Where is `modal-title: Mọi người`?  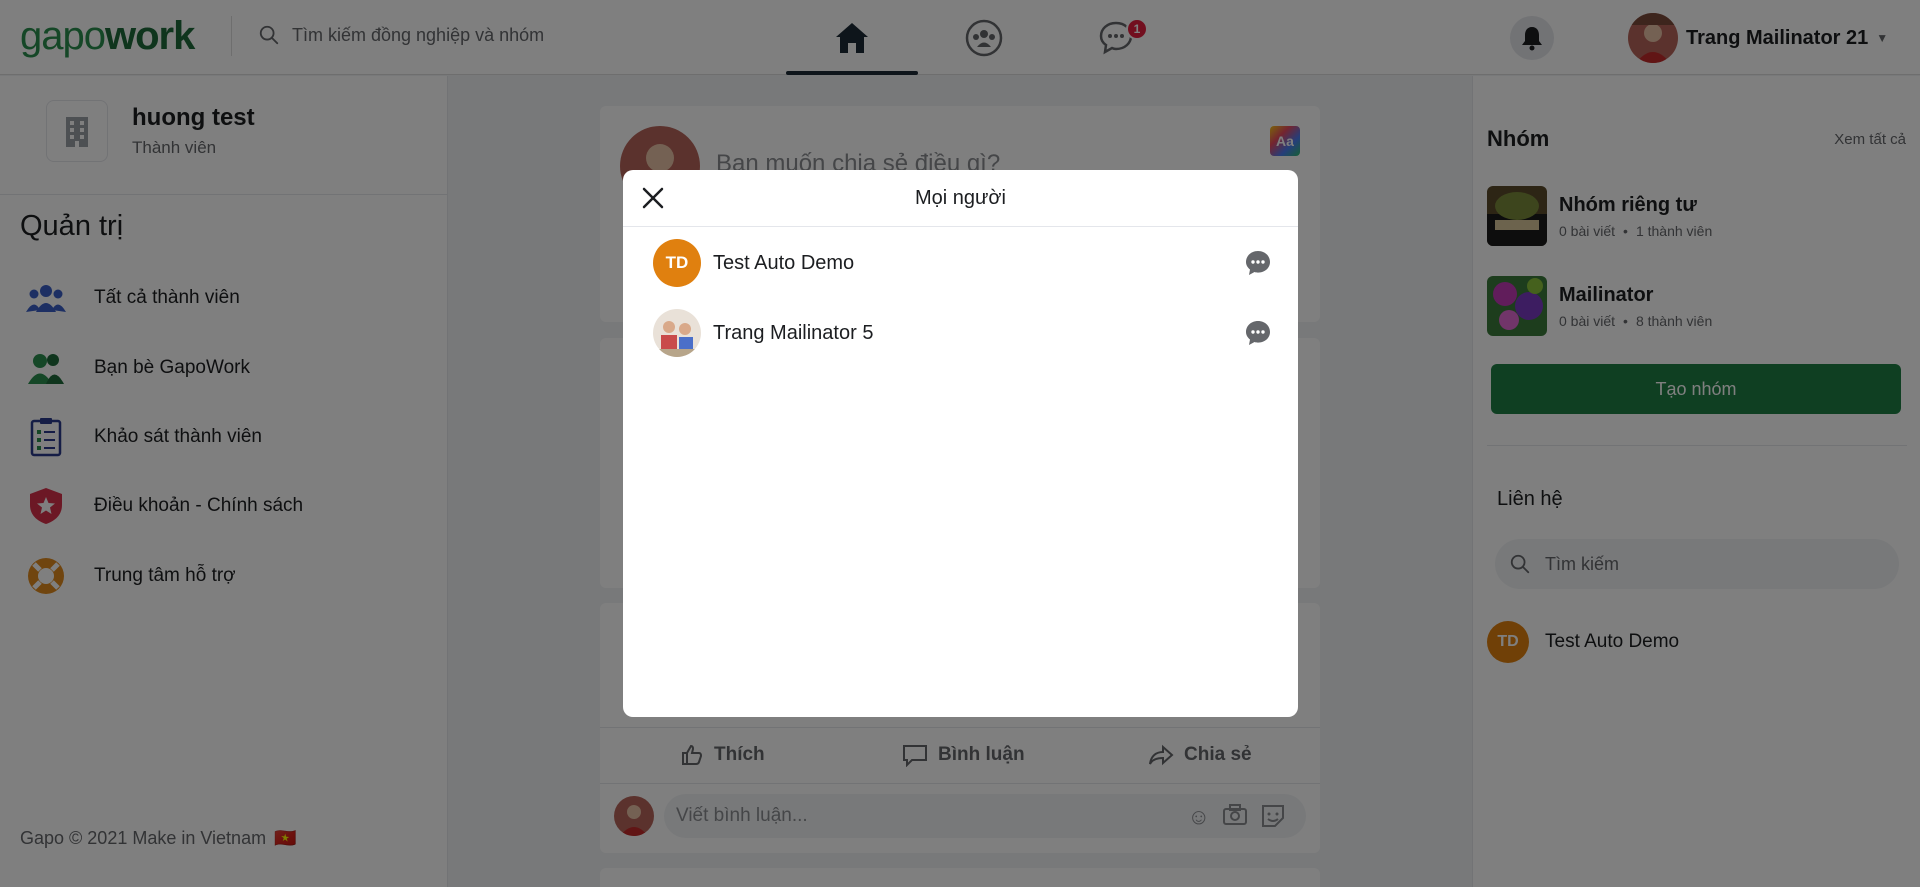 modal-title: Mọi người is located at coordinates (960, 197).